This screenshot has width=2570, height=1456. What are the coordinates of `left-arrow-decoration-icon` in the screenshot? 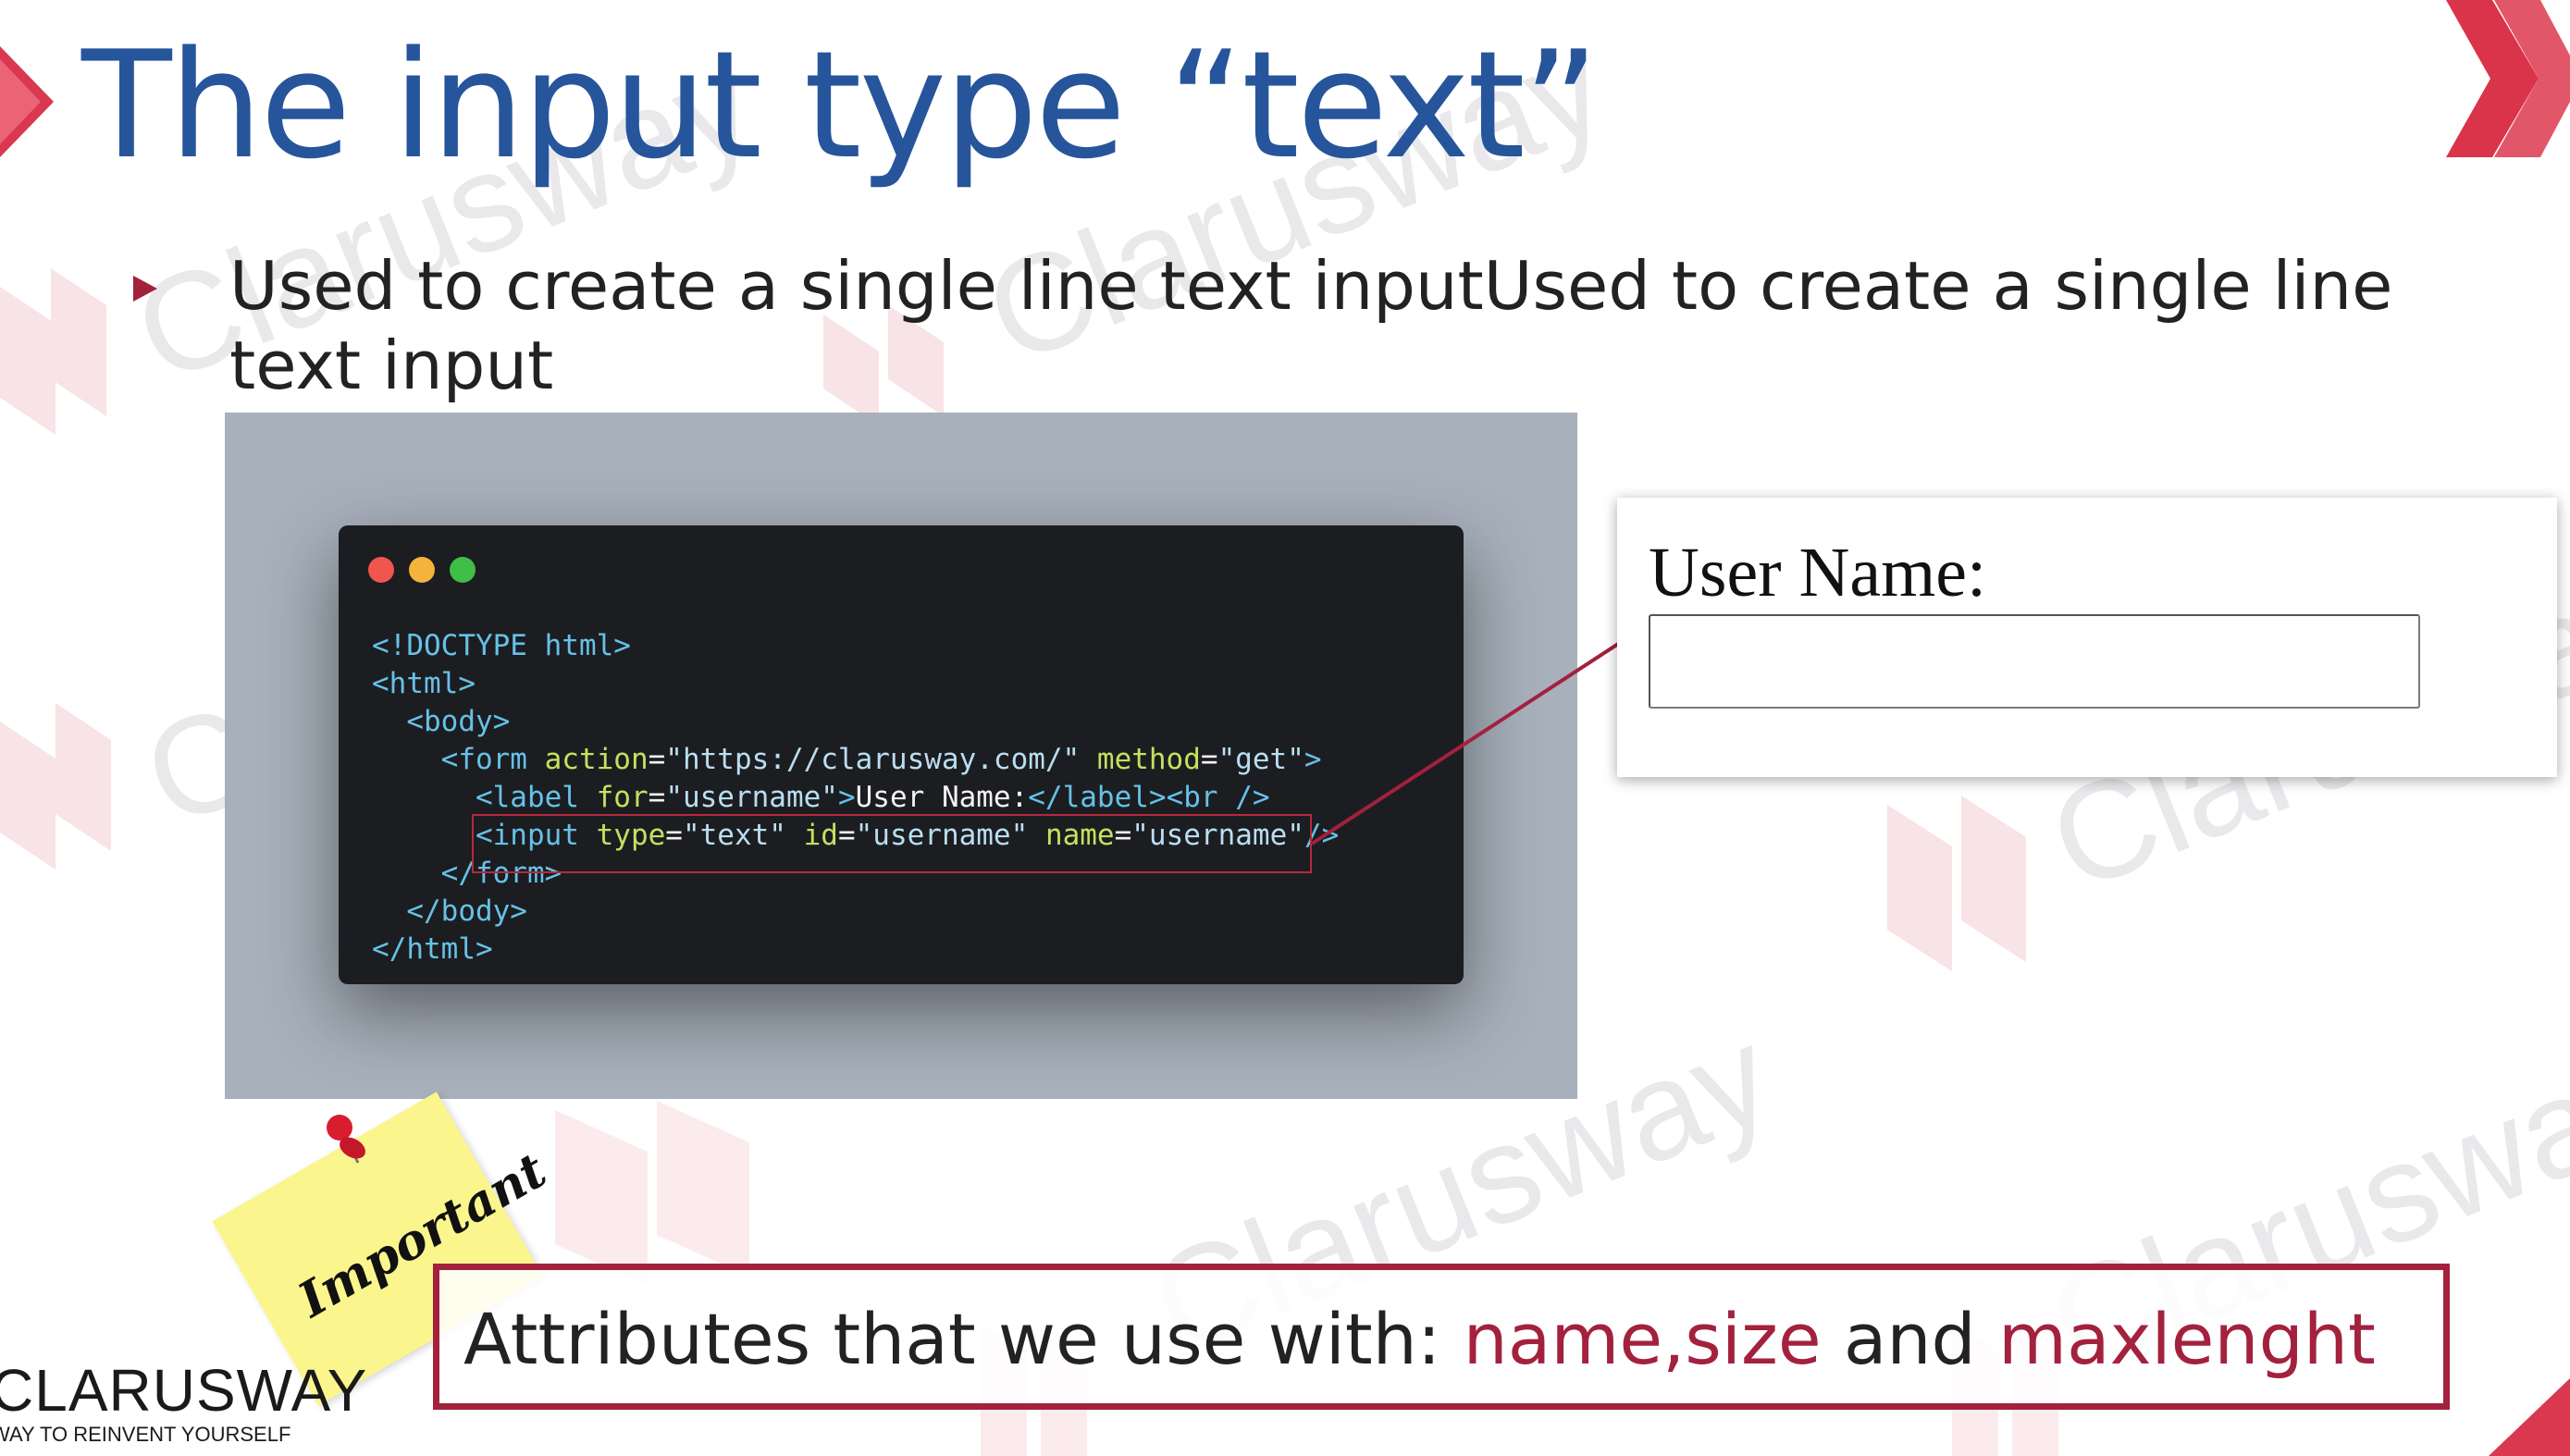 It's located at (27, 101).